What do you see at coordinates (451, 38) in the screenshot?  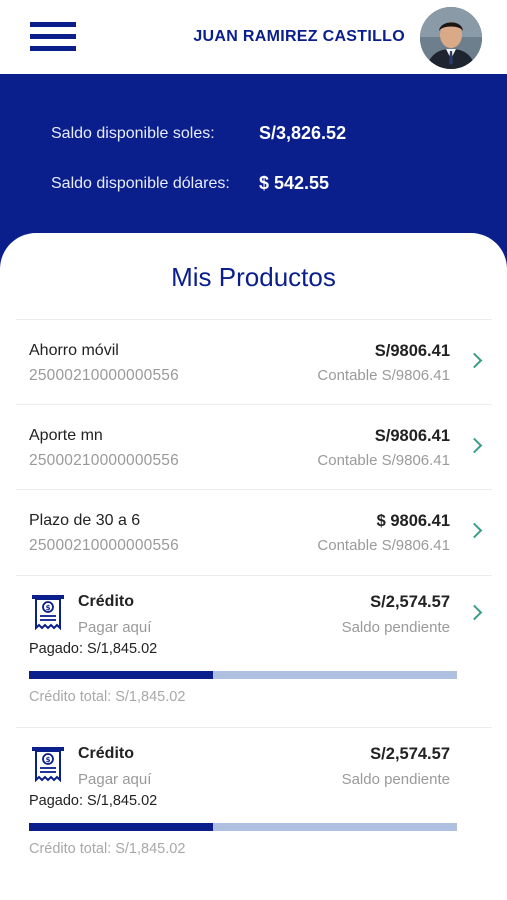 I see `avatar` at bounding box center [451, 38].